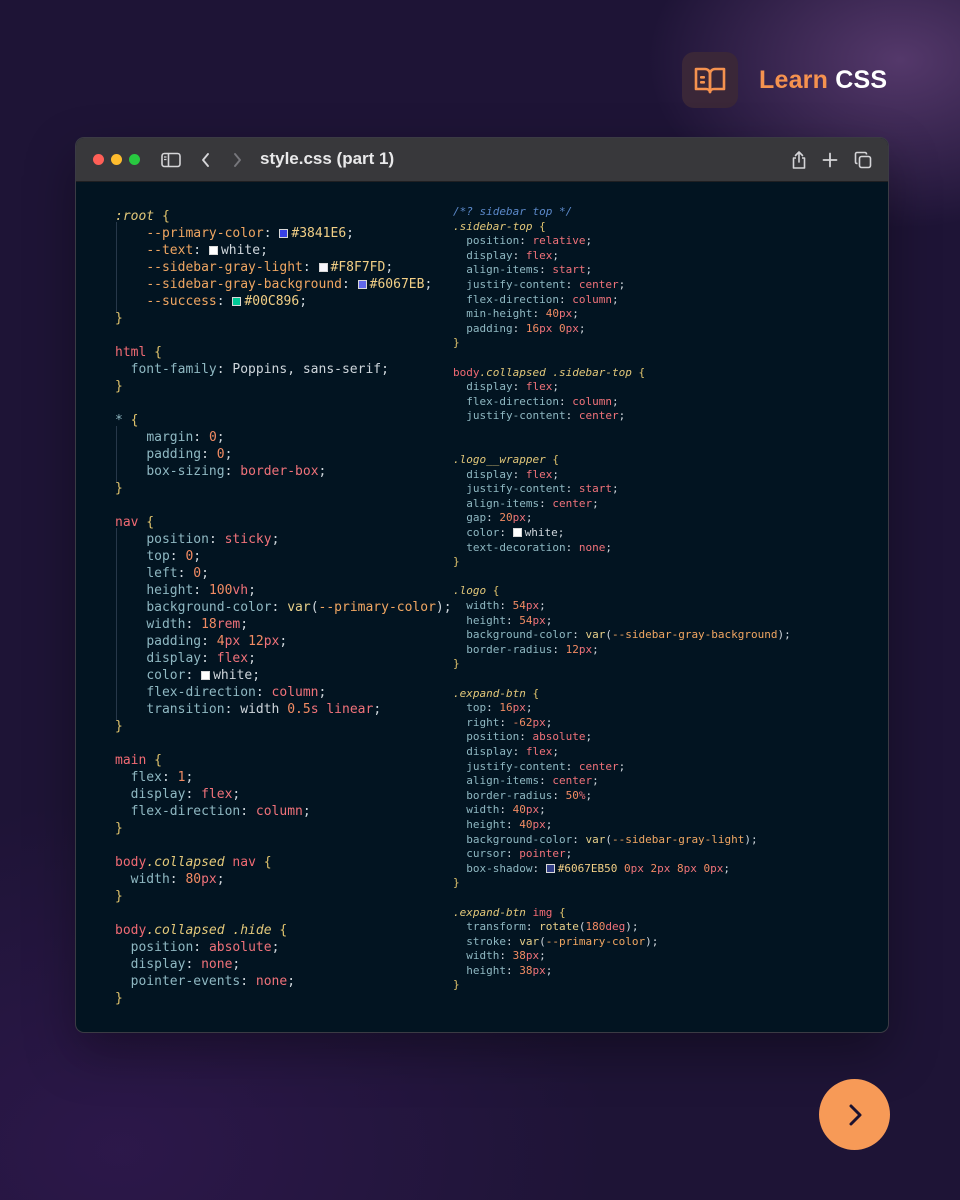 This screenshot has width=960, height=1200. What do you see at coordinates (482, 160) in the screenshot?
I see `window-titlebar: style.css (part 1)` at bounding box center [482, 160].